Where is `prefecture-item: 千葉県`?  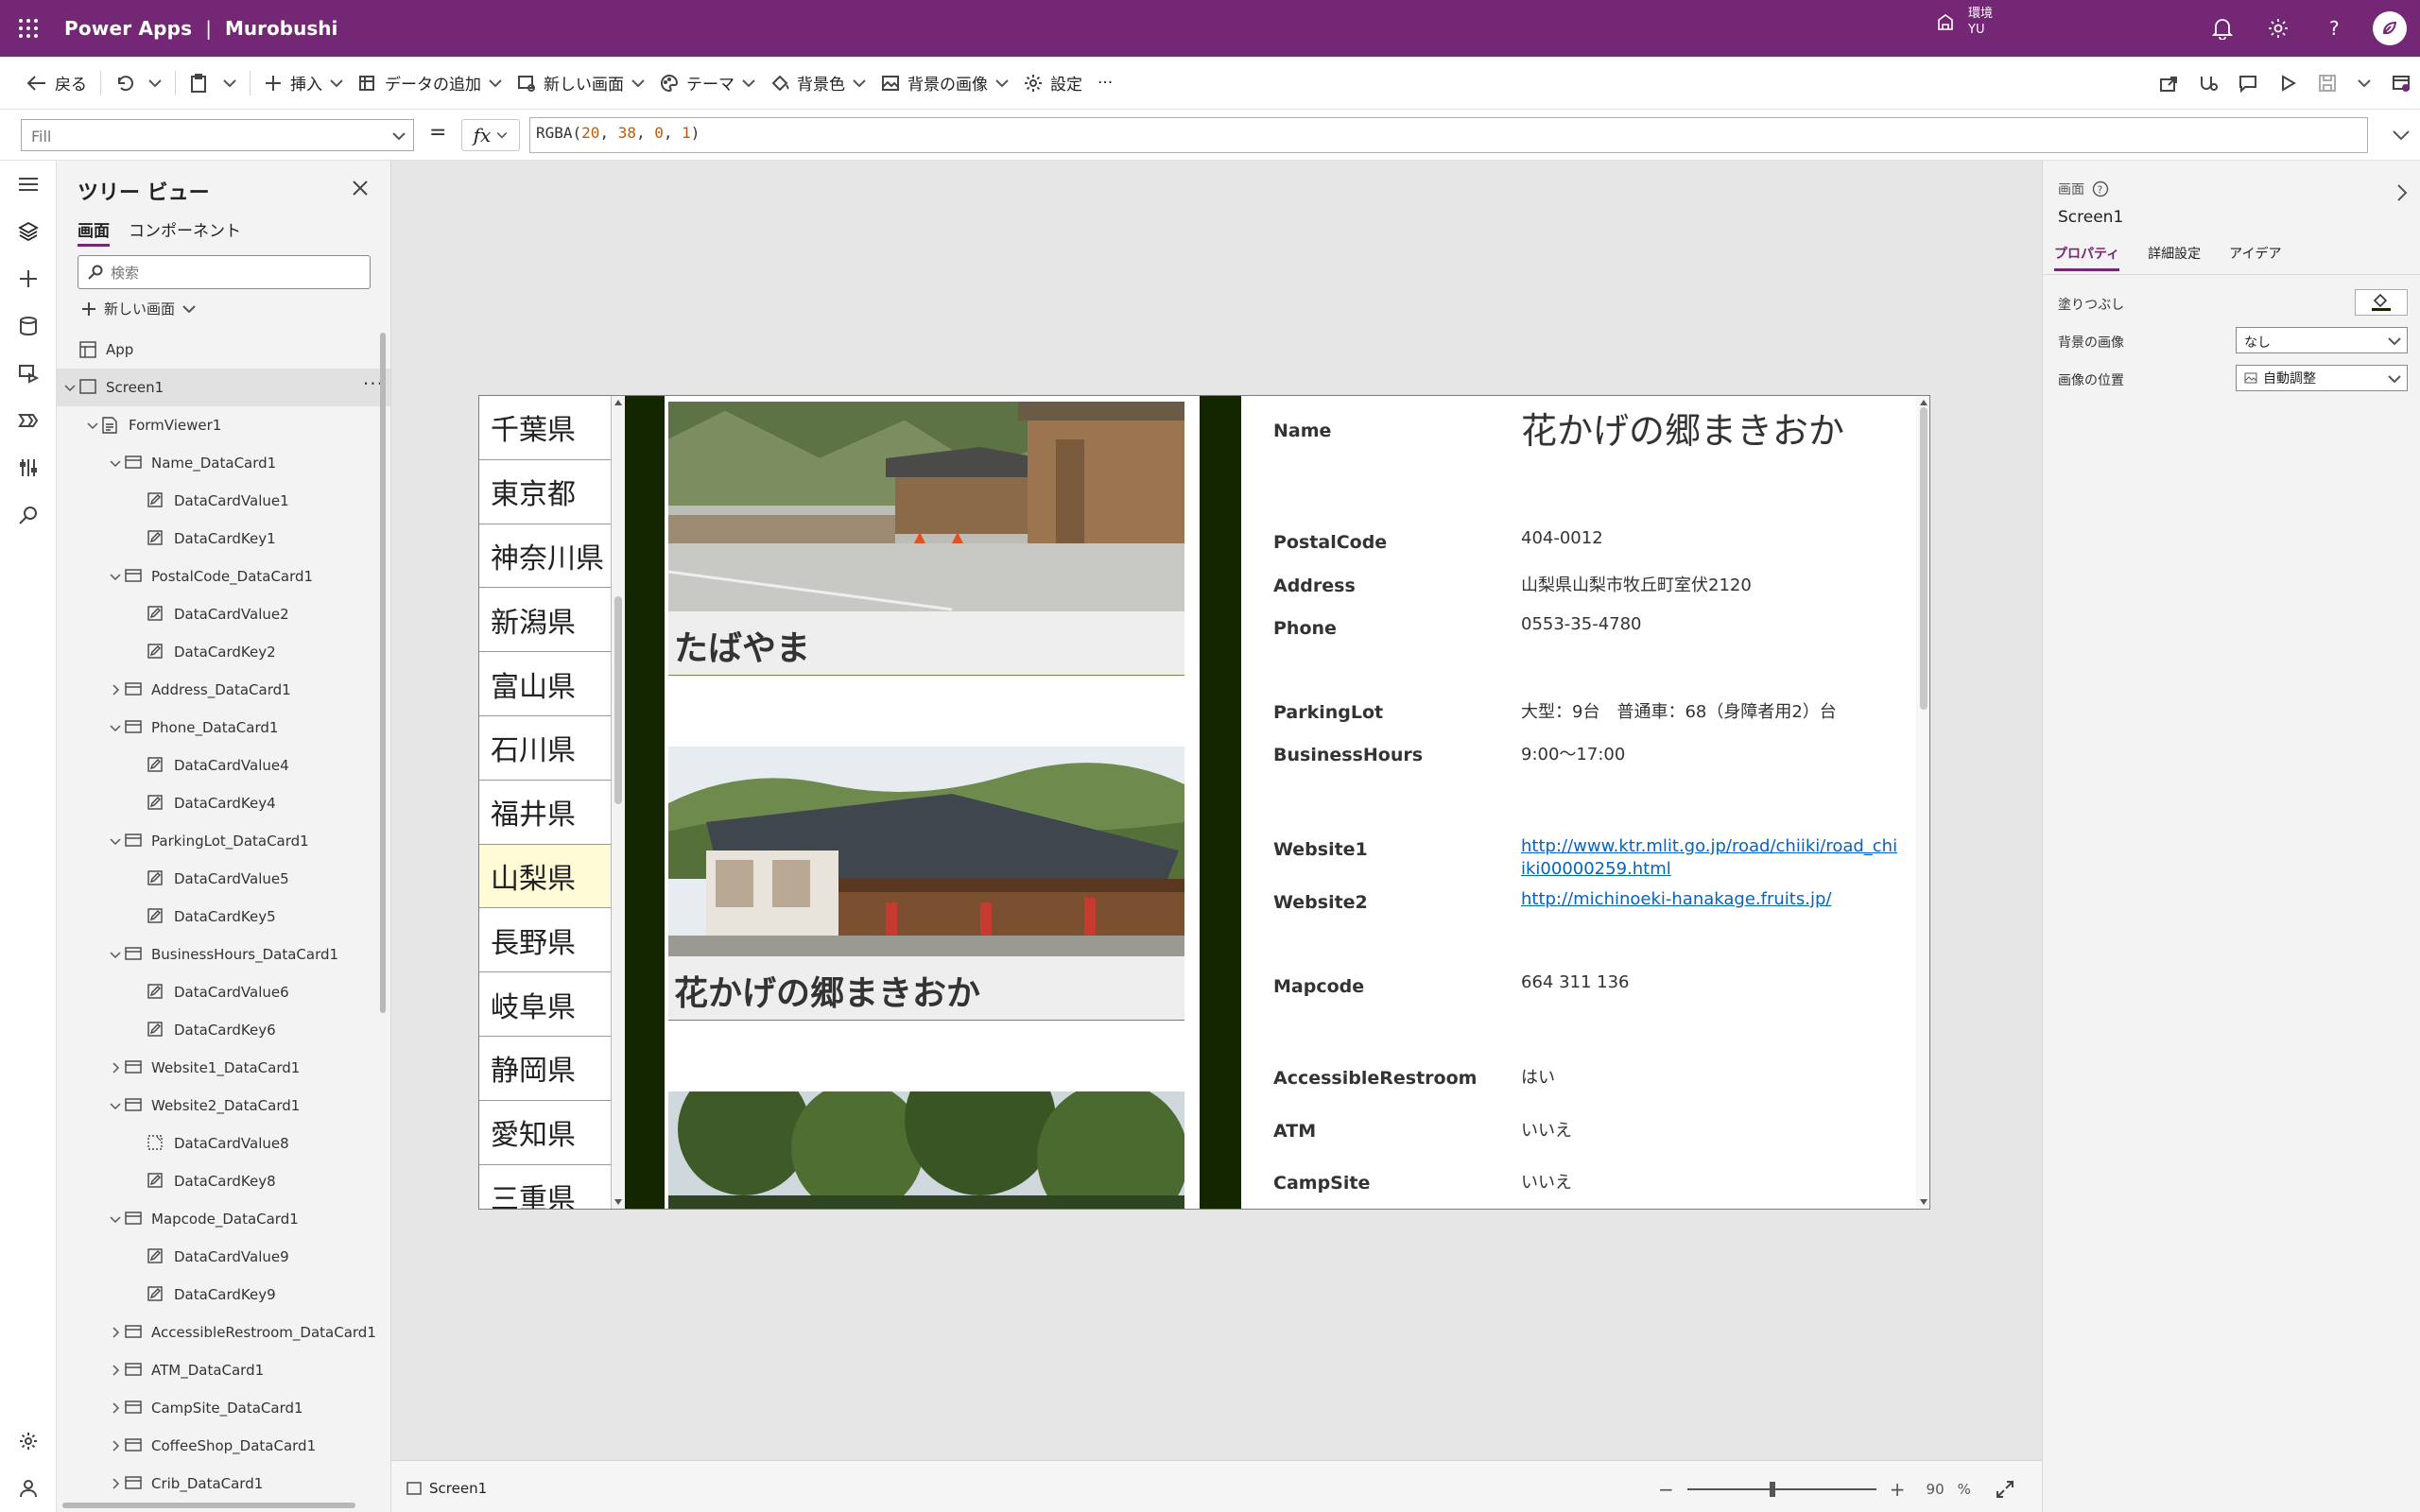
prefecture-item: 千葉県 is located at coordinates (545, 428).